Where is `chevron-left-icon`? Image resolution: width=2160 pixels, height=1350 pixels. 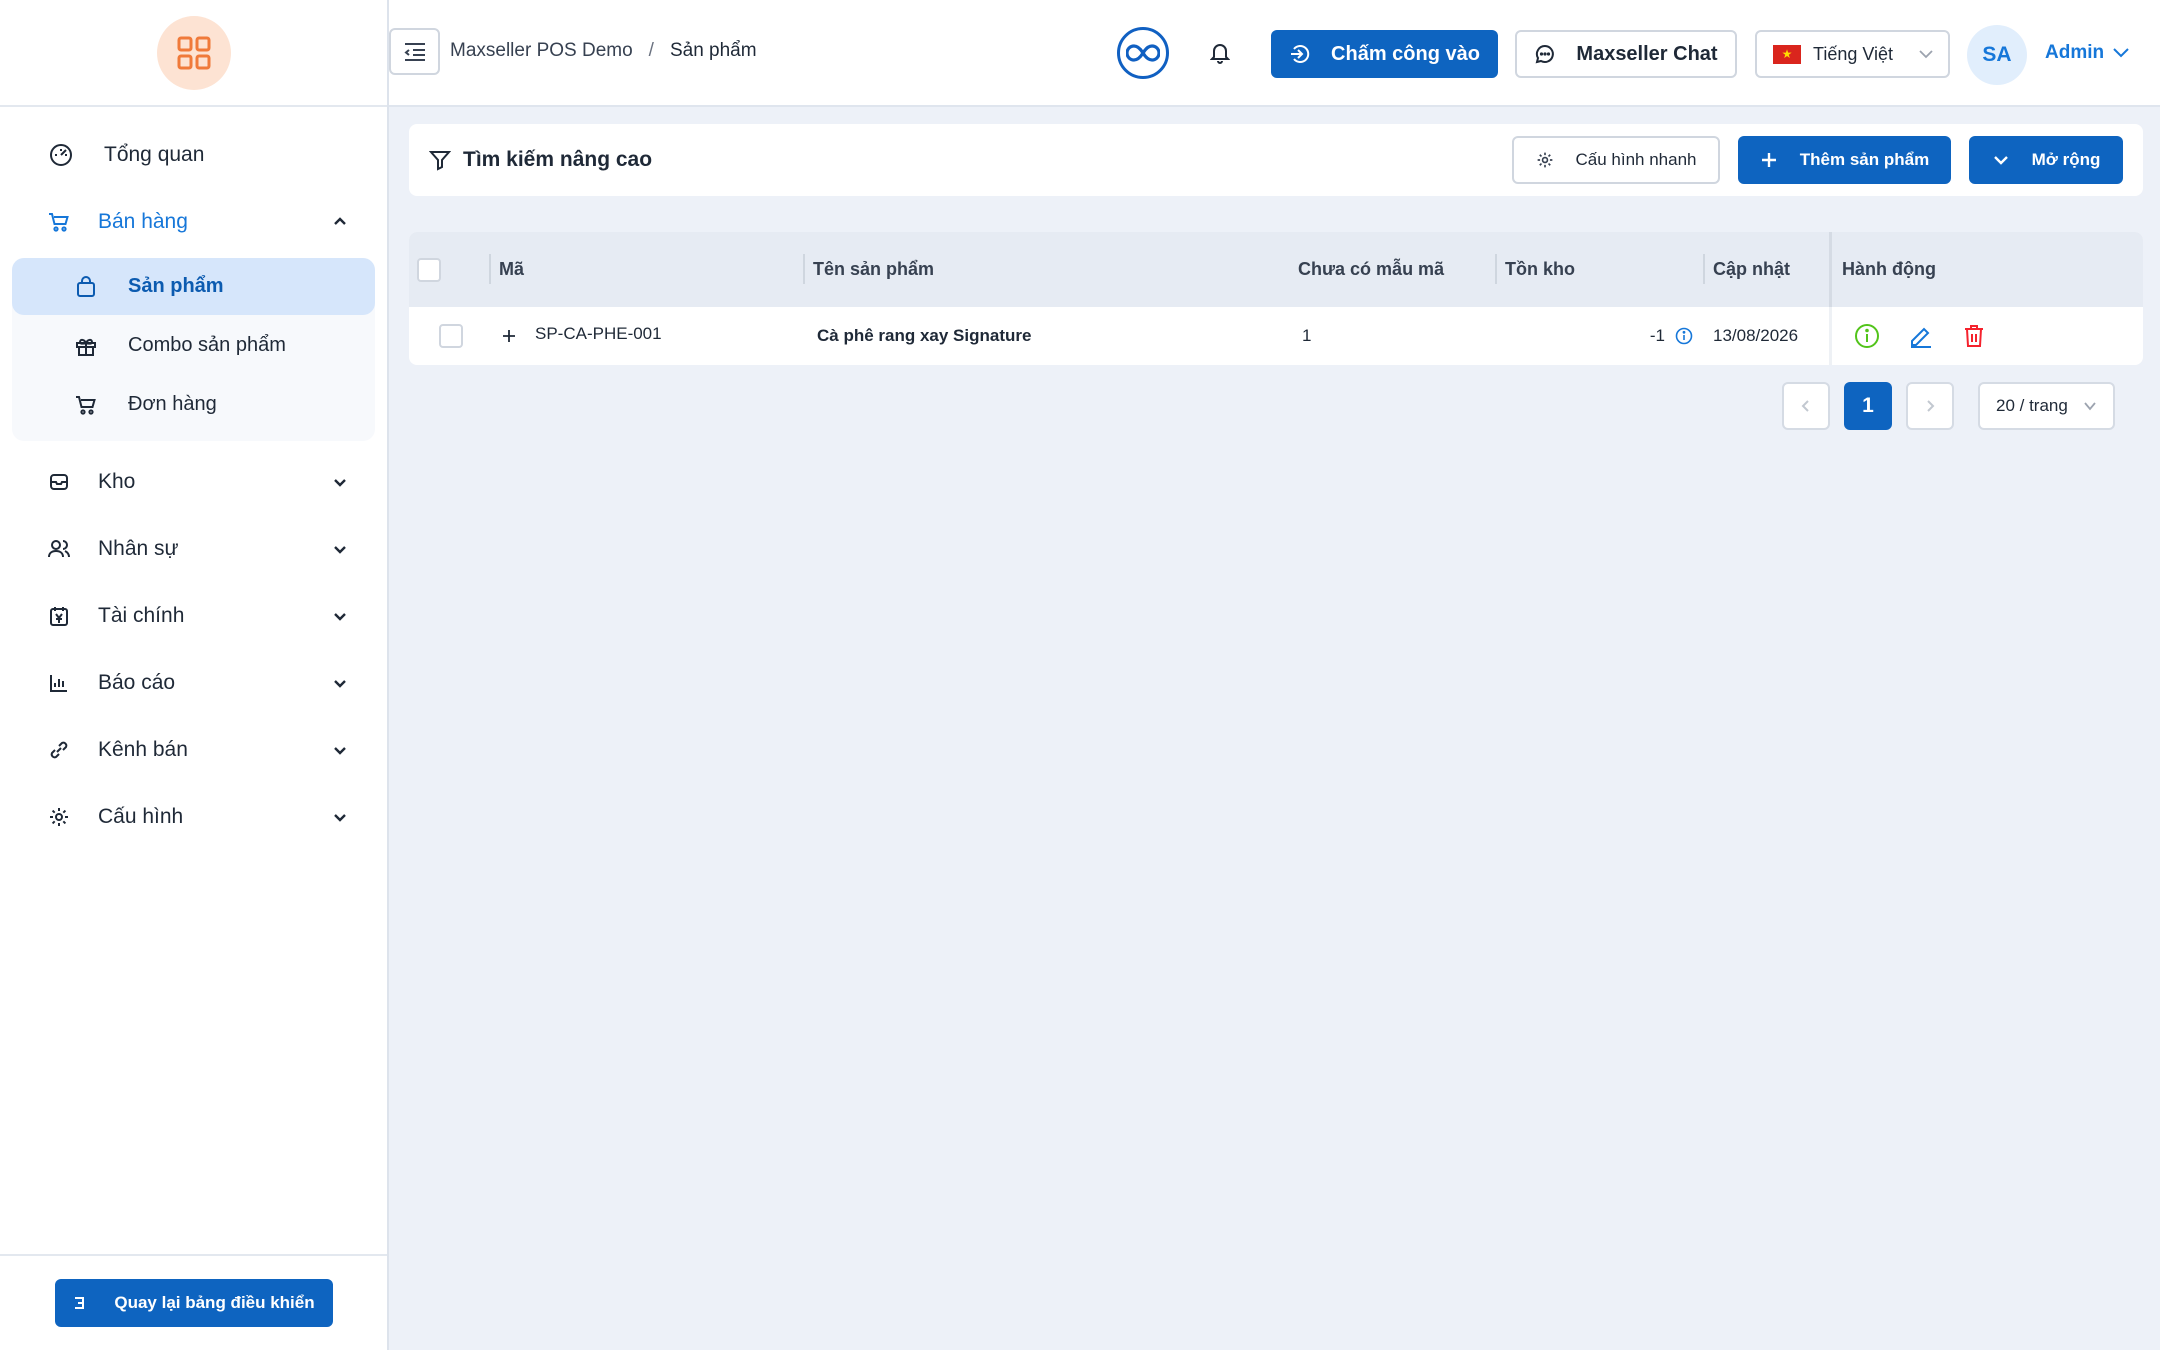
chevron-left-icon is located at coordinates (1805, 406).